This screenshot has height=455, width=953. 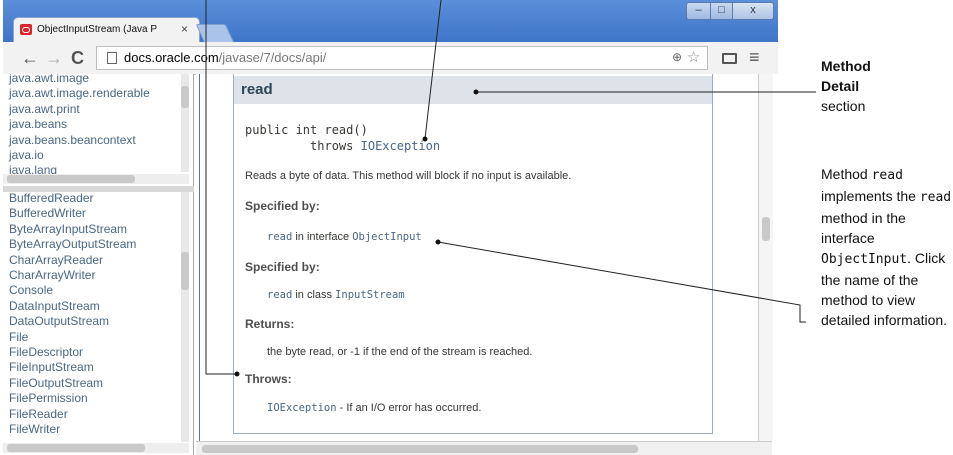 What do you see at coordinates (279, 295) in the screenshot?
I see `specified-by-method-link-2: read` at bounding box center [279, 295].